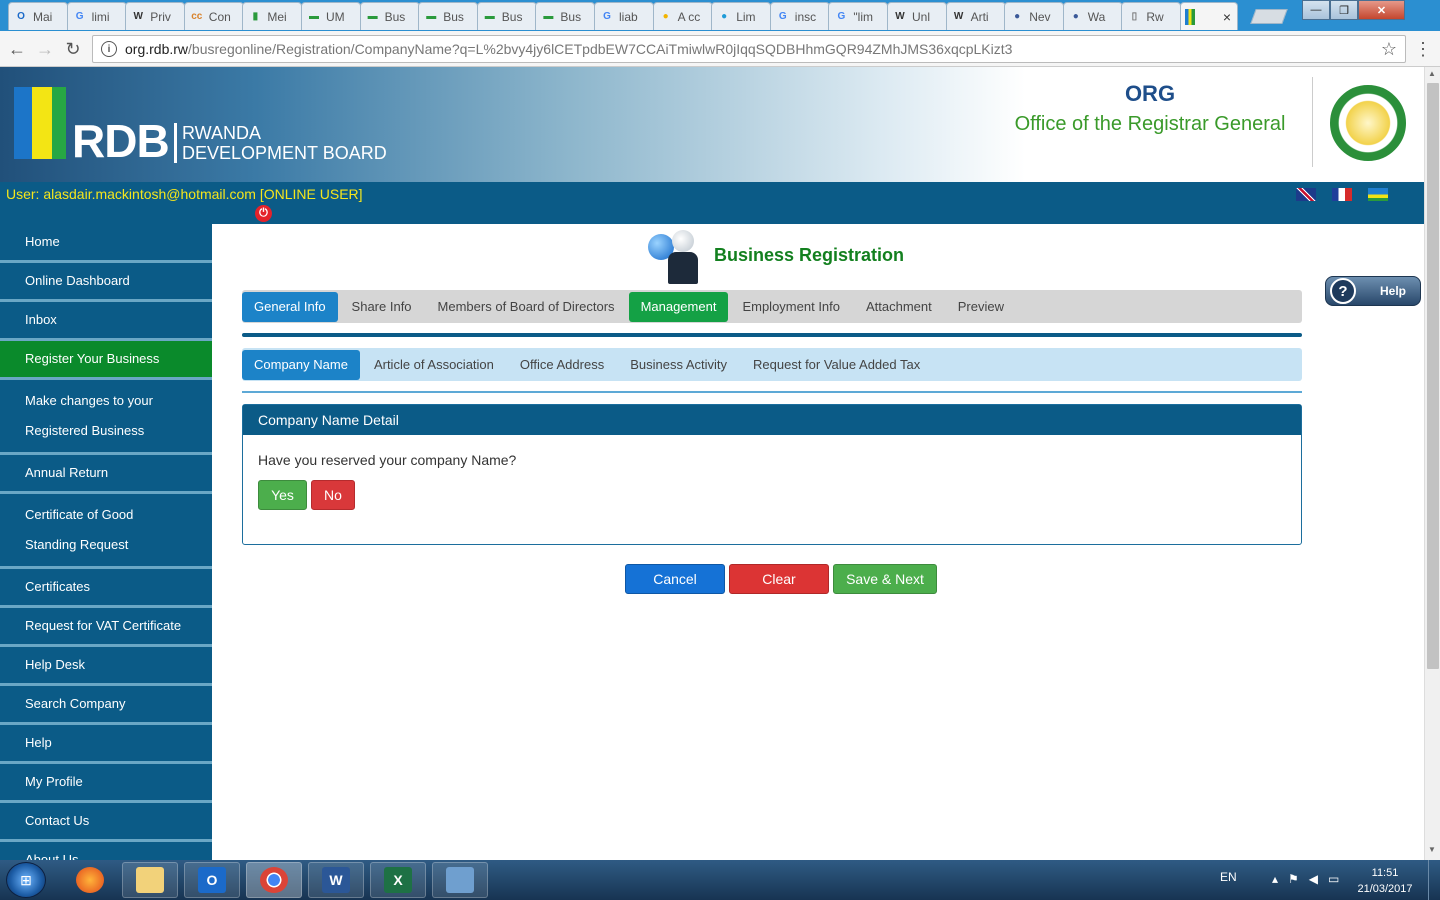 The image size is (1440, 900). Describe the element at coordinates (885, 579) in the screenshot. I see `save-next-button: Save & Next` at that location.